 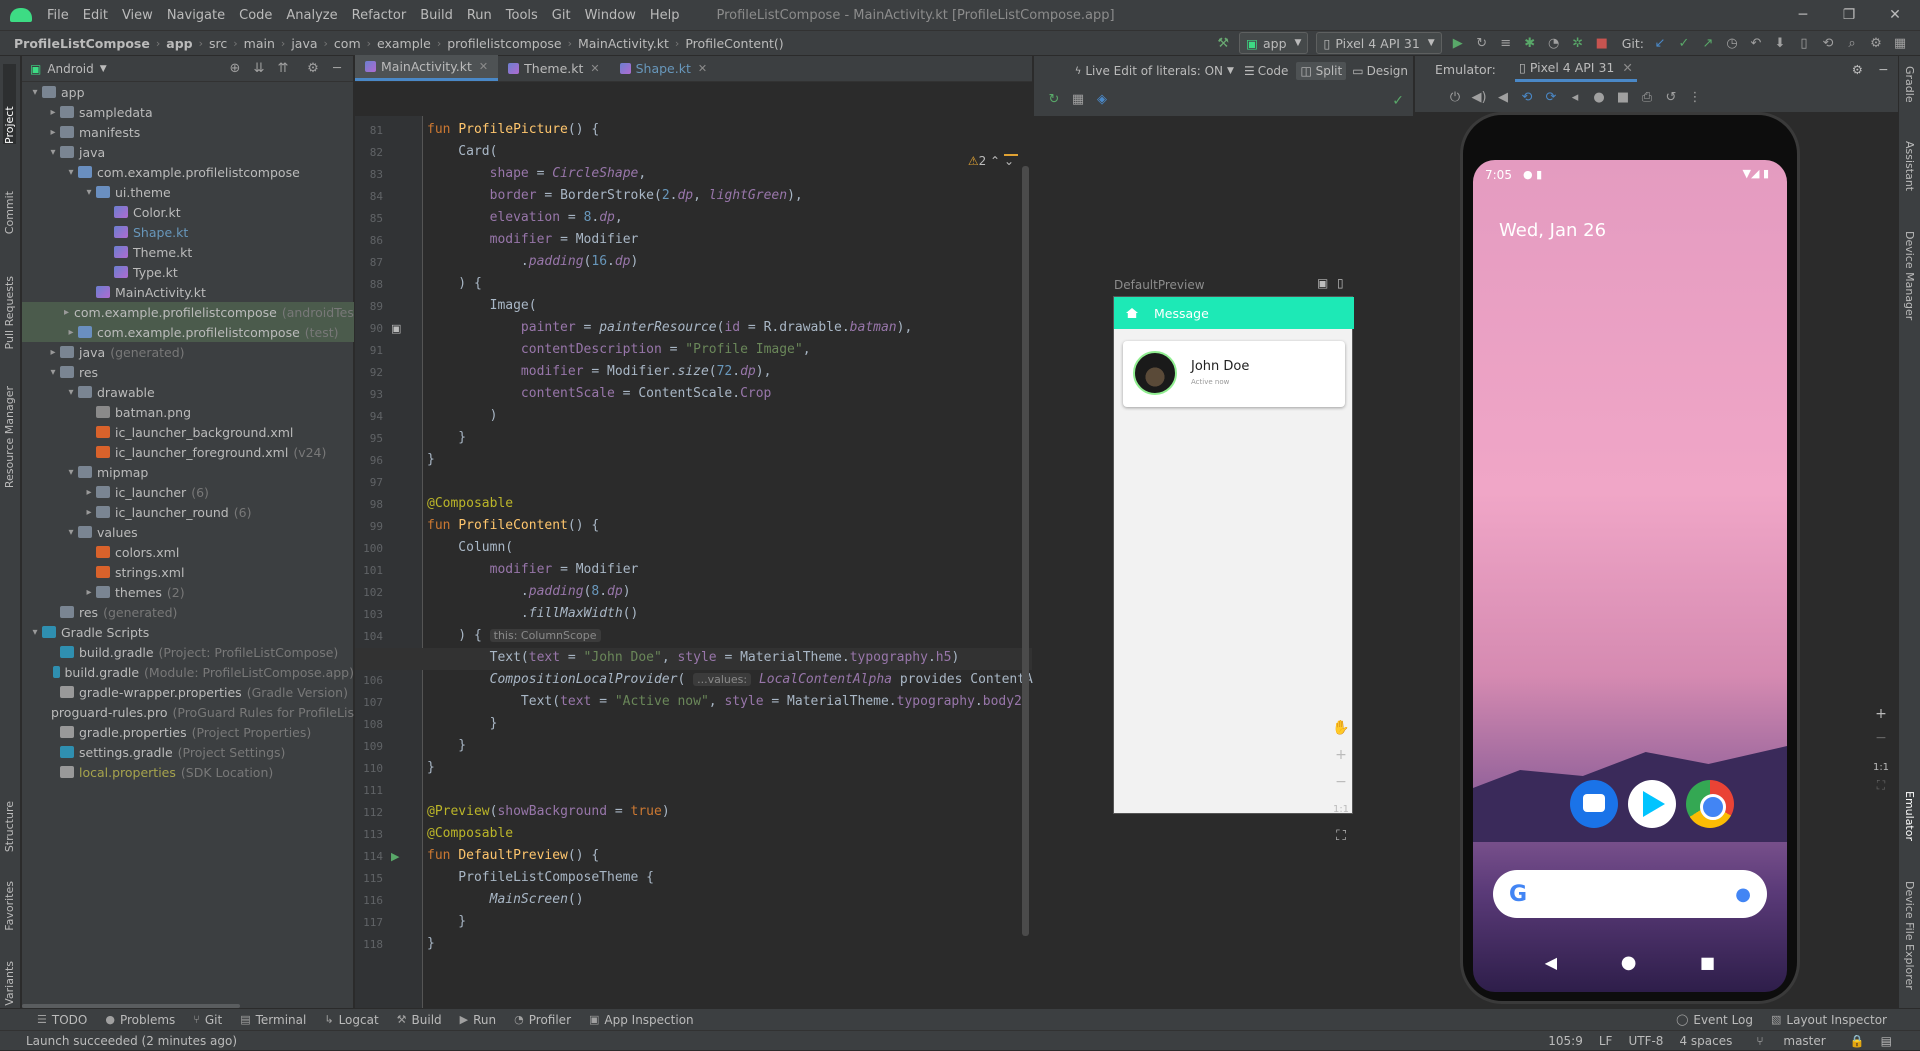 What do you see at coordinates (532, 613) in the screenshot?
I see `code-line: .fillMaxWidth()` at bounding box center [532, 613].